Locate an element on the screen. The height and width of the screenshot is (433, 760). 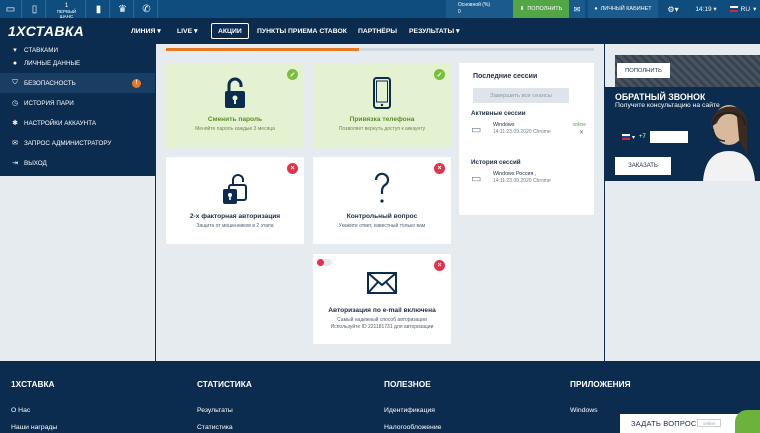
clock: 14:19 ▾ is located at coordinates (706, 9).